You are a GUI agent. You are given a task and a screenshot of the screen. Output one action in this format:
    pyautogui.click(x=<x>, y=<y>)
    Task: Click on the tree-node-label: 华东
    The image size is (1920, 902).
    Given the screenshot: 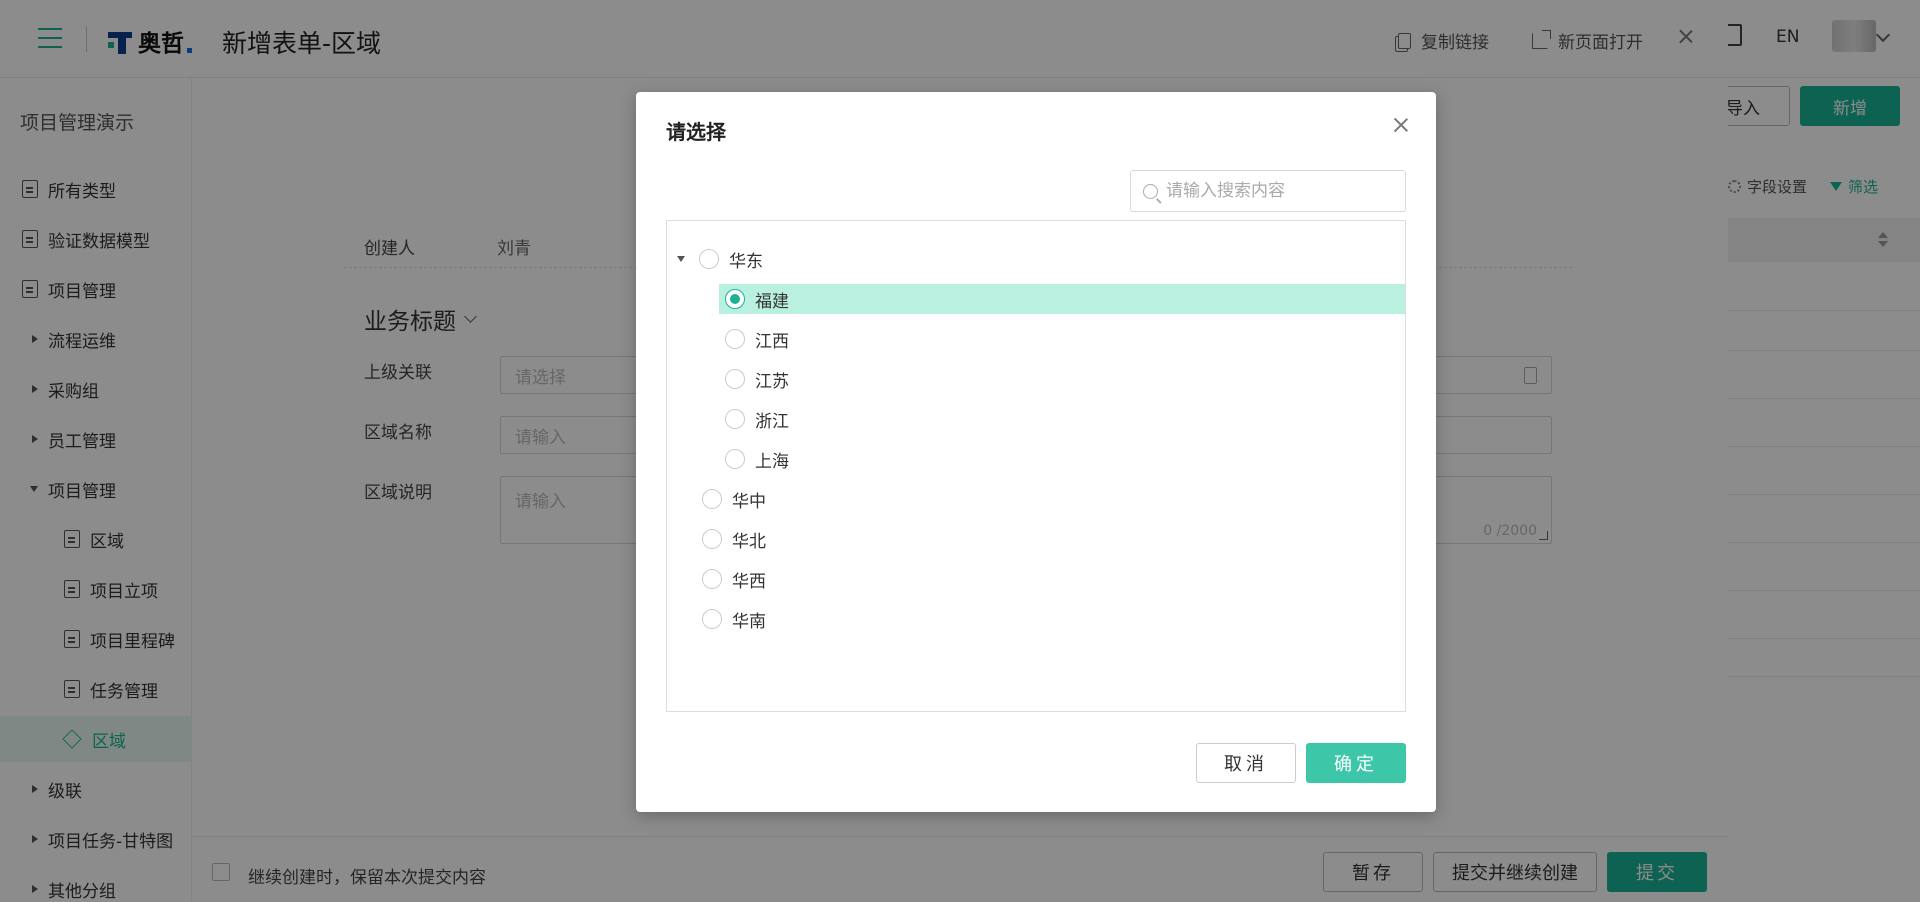 What is the action you would take?
    pyautogui.click(x=746, y=261)
    